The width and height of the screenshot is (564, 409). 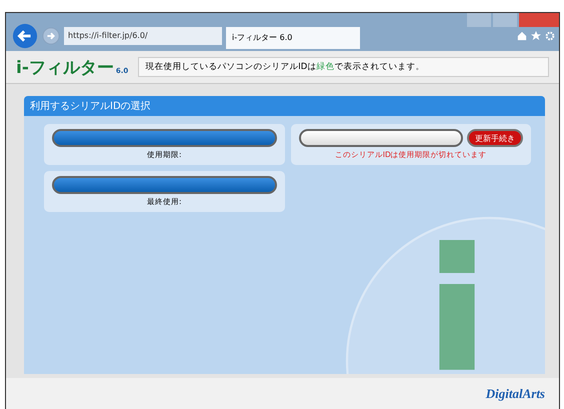 I want to click on star-icon, so click(x=536, y=36).